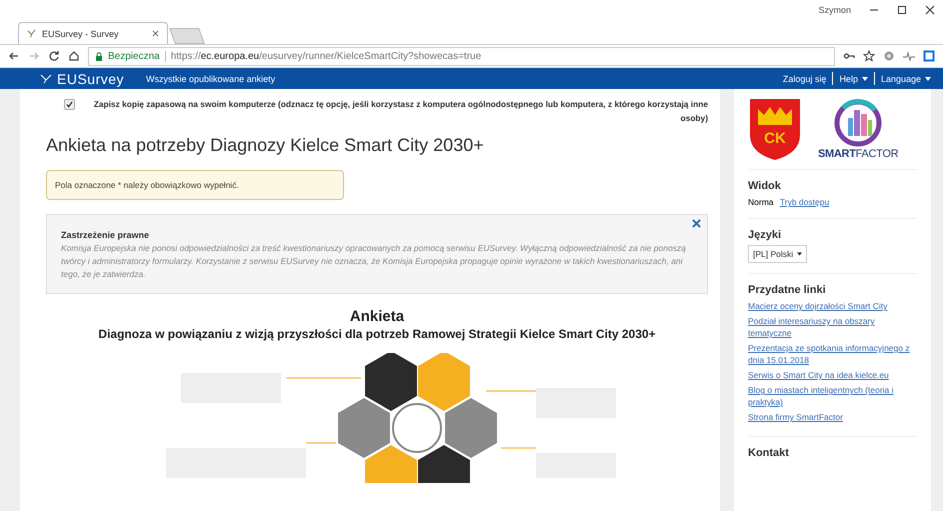 This screenshot has width=943, height=511. What do you see at coordinates (373, 261) in the screenshot?
I see `disclaimer-text: Komisja Europejska nie ponosi odpowiedzialności za treść kwestionariuszy opracowanych za pomocą serwisu EUSurvey. Wyłączną odpowiedzialność za nie ponoszą twórcy i administratorzy formularzy. Korzystanie z serwisu EUSurvey nie oznacza, że Komisja Europejska propaguje opinie wyrażone w takich kwestionariuszach, ani tego, że je zatwierdza.` at bounding box center [373, 261].